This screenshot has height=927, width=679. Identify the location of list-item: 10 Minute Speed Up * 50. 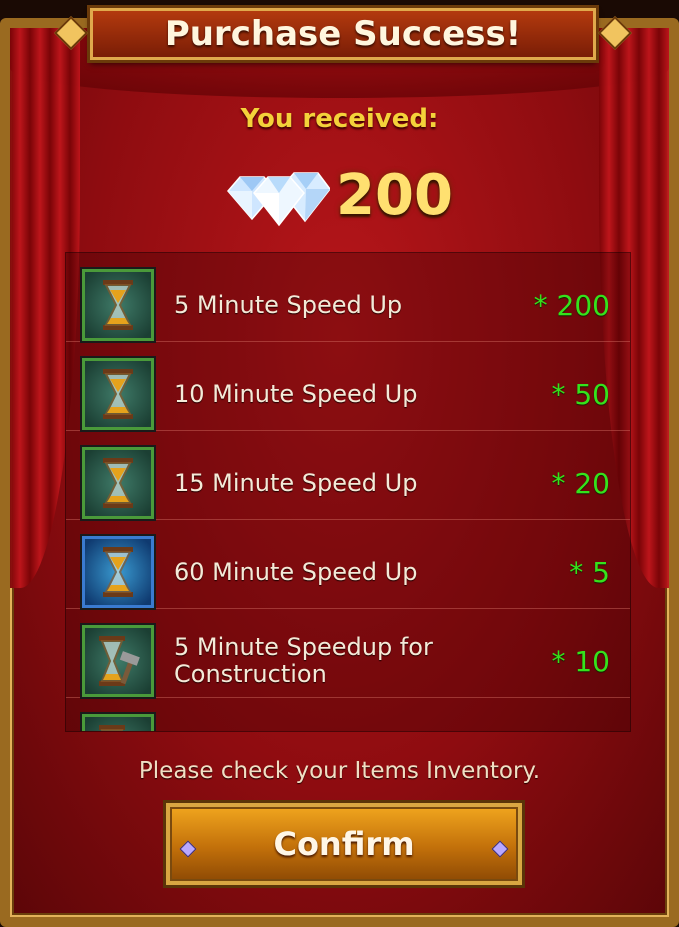
(348, 386).